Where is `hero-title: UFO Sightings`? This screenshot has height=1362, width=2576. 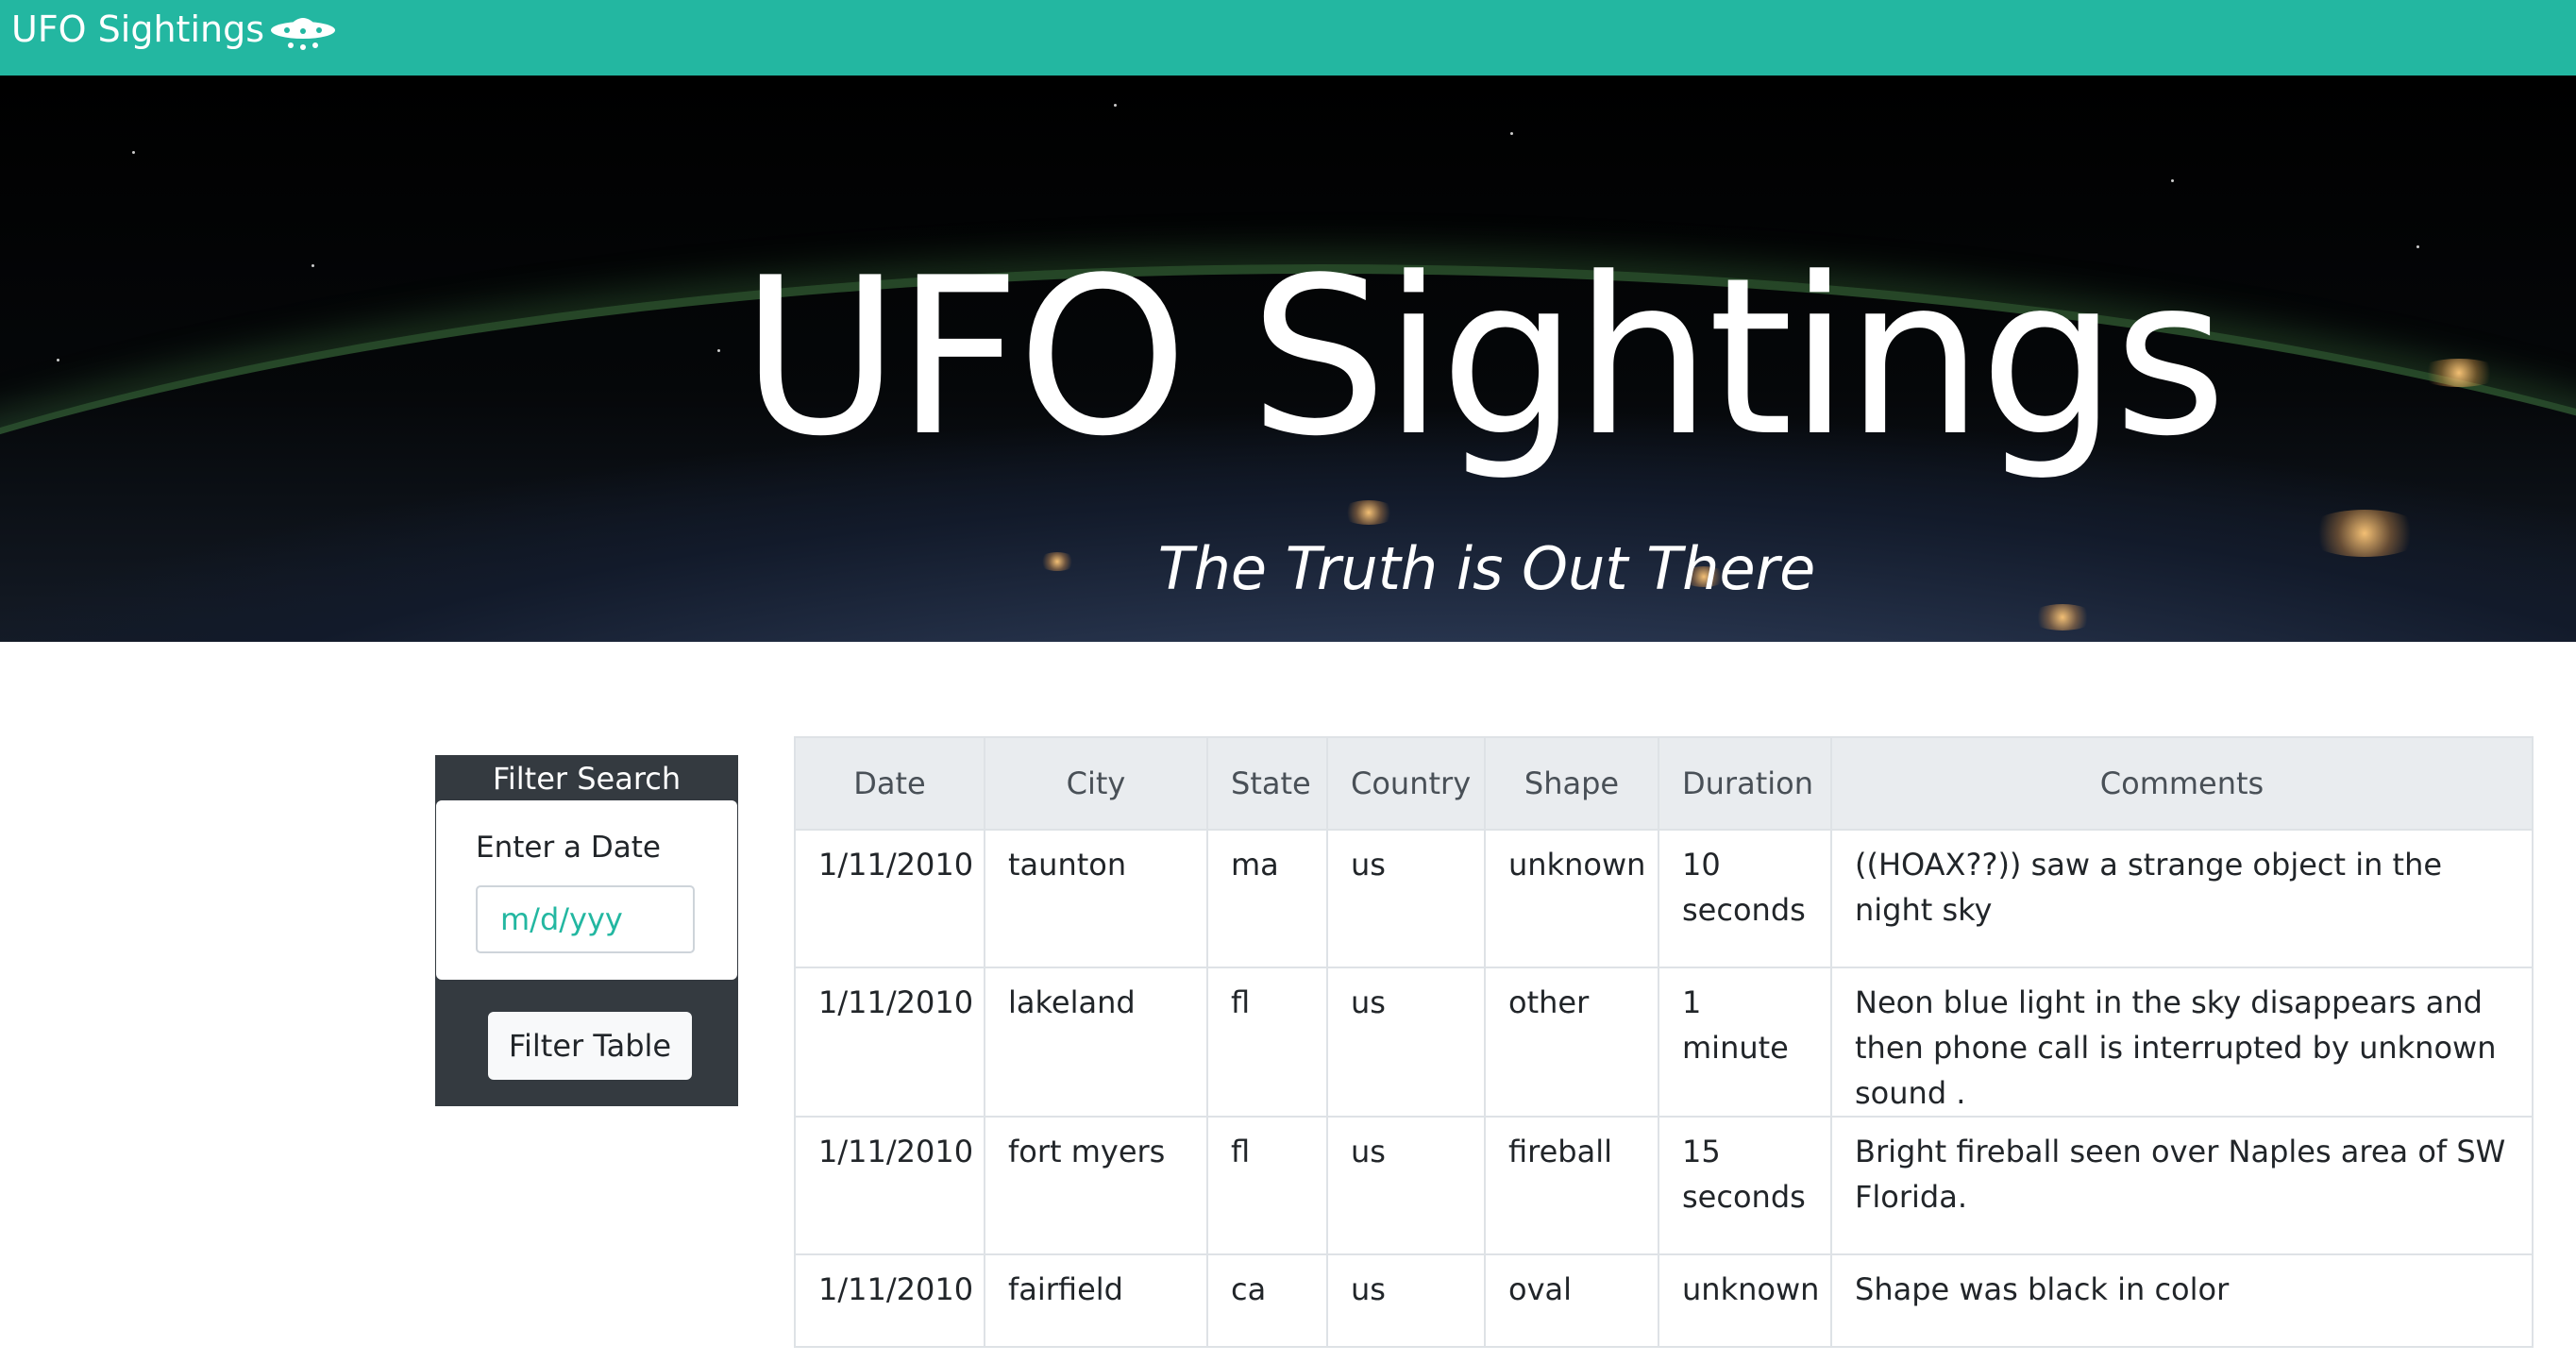 hero-title: UFO Sightings is located at coordinates (1483, 358).